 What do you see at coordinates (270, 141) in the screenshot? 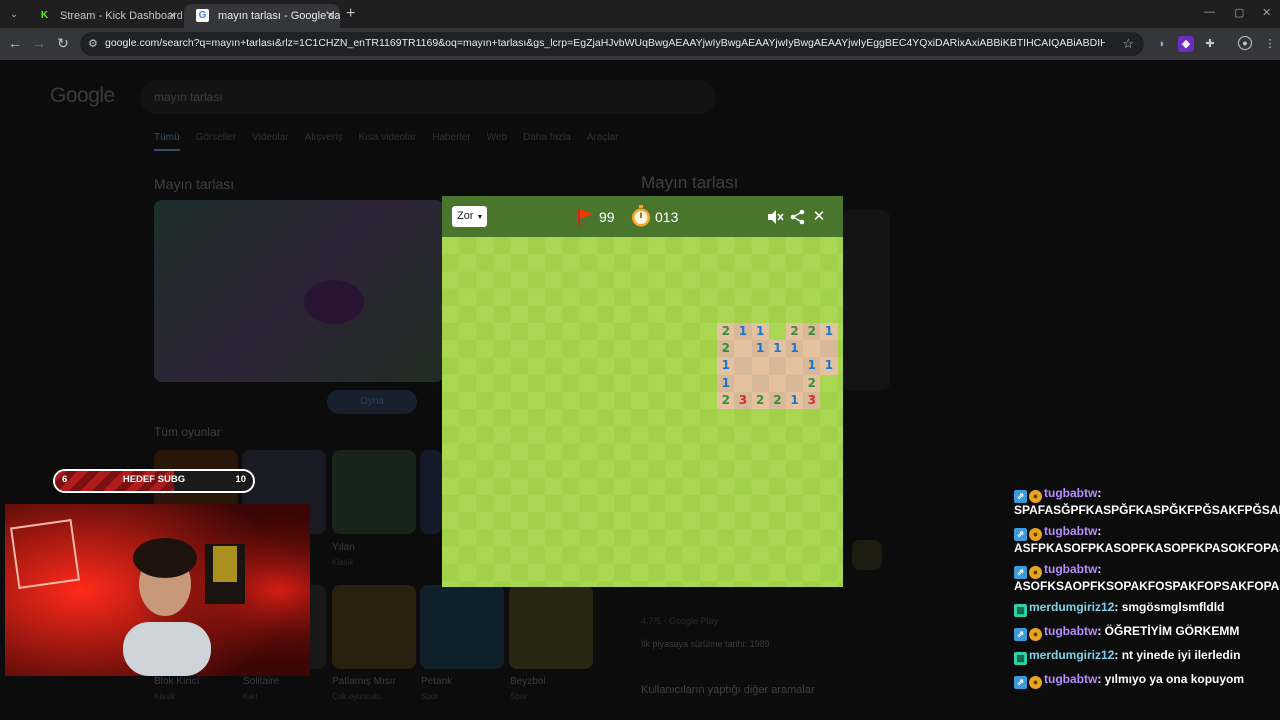
I see `tab-videos: Videolar` at bounding box center [270, 141].